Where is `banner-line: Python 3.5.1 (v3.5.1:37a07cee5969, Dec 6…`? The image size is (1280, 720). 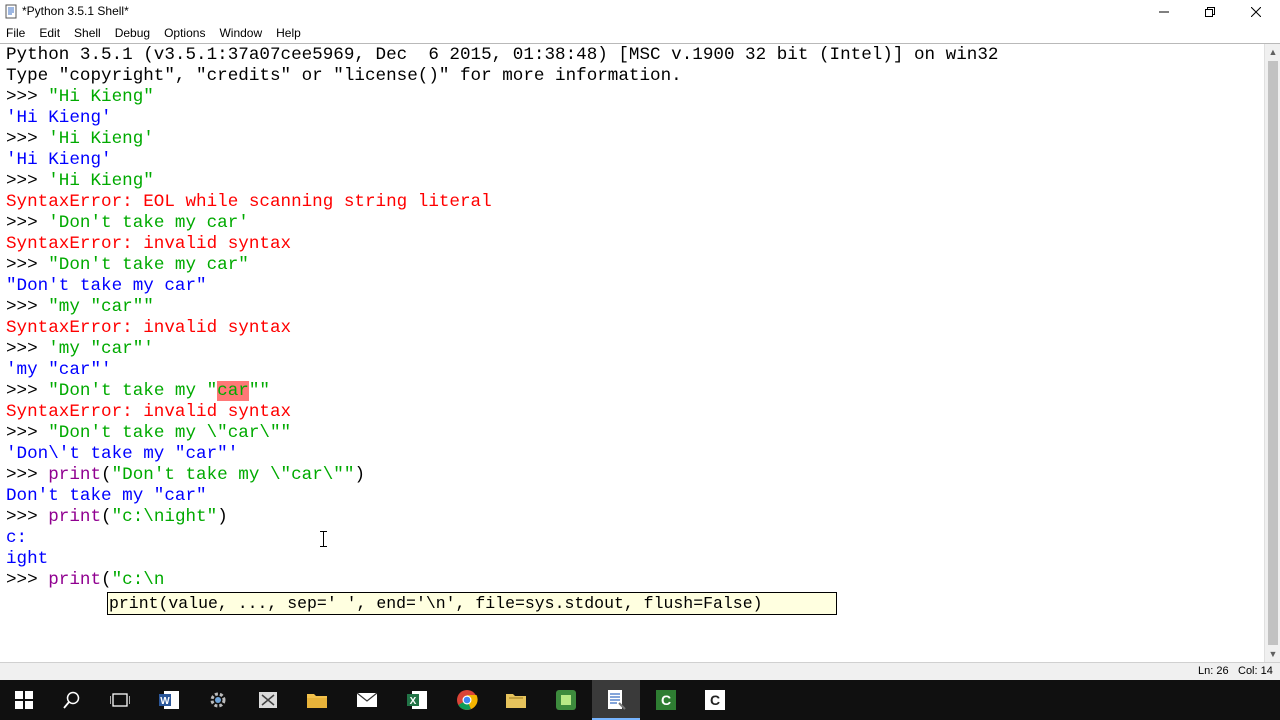 banner-line: Python 3.5.1 (v3.5.1:37a07cee5969, Dec 6… is located at coordinates (502, 55).